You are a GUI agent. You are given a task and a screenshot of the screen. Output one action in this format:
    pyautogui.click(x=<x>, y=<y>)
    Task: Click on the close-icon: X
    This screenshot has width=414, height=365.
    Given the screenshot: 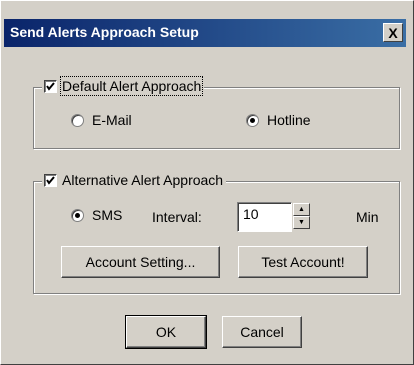 What is the action you would take?
    pyautogui.click(x=393, y=32)
    